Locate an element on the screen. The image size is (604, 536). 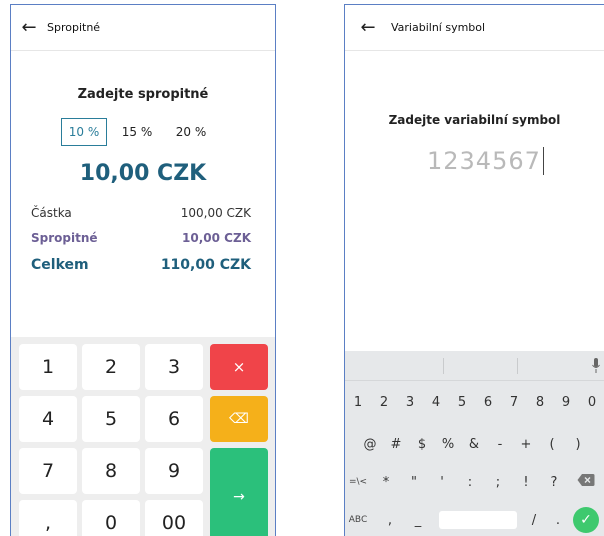
tip-option-20: 20 % is located at coordinates (191, 132).